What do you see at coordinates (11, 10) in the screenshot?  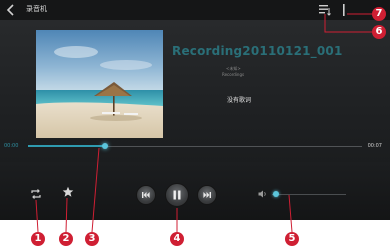 I see `back-arrow-icon` at bounding box center [11, 10].